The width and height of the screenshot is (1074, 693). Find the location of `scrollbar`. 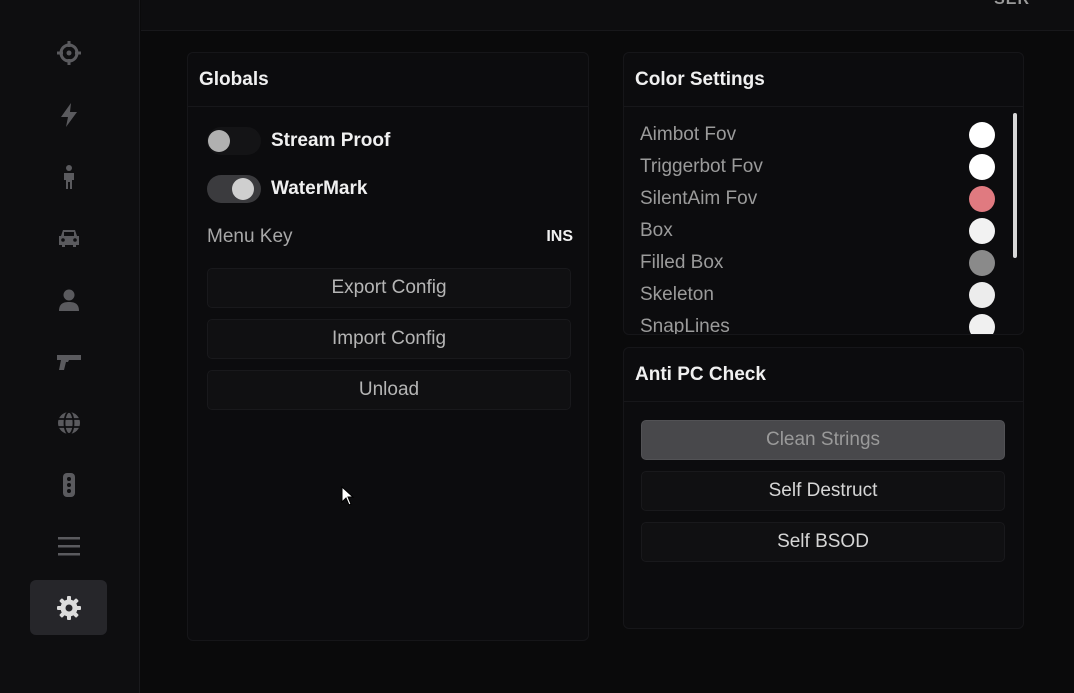

scrollbar is located at coordinates (1015, 185).